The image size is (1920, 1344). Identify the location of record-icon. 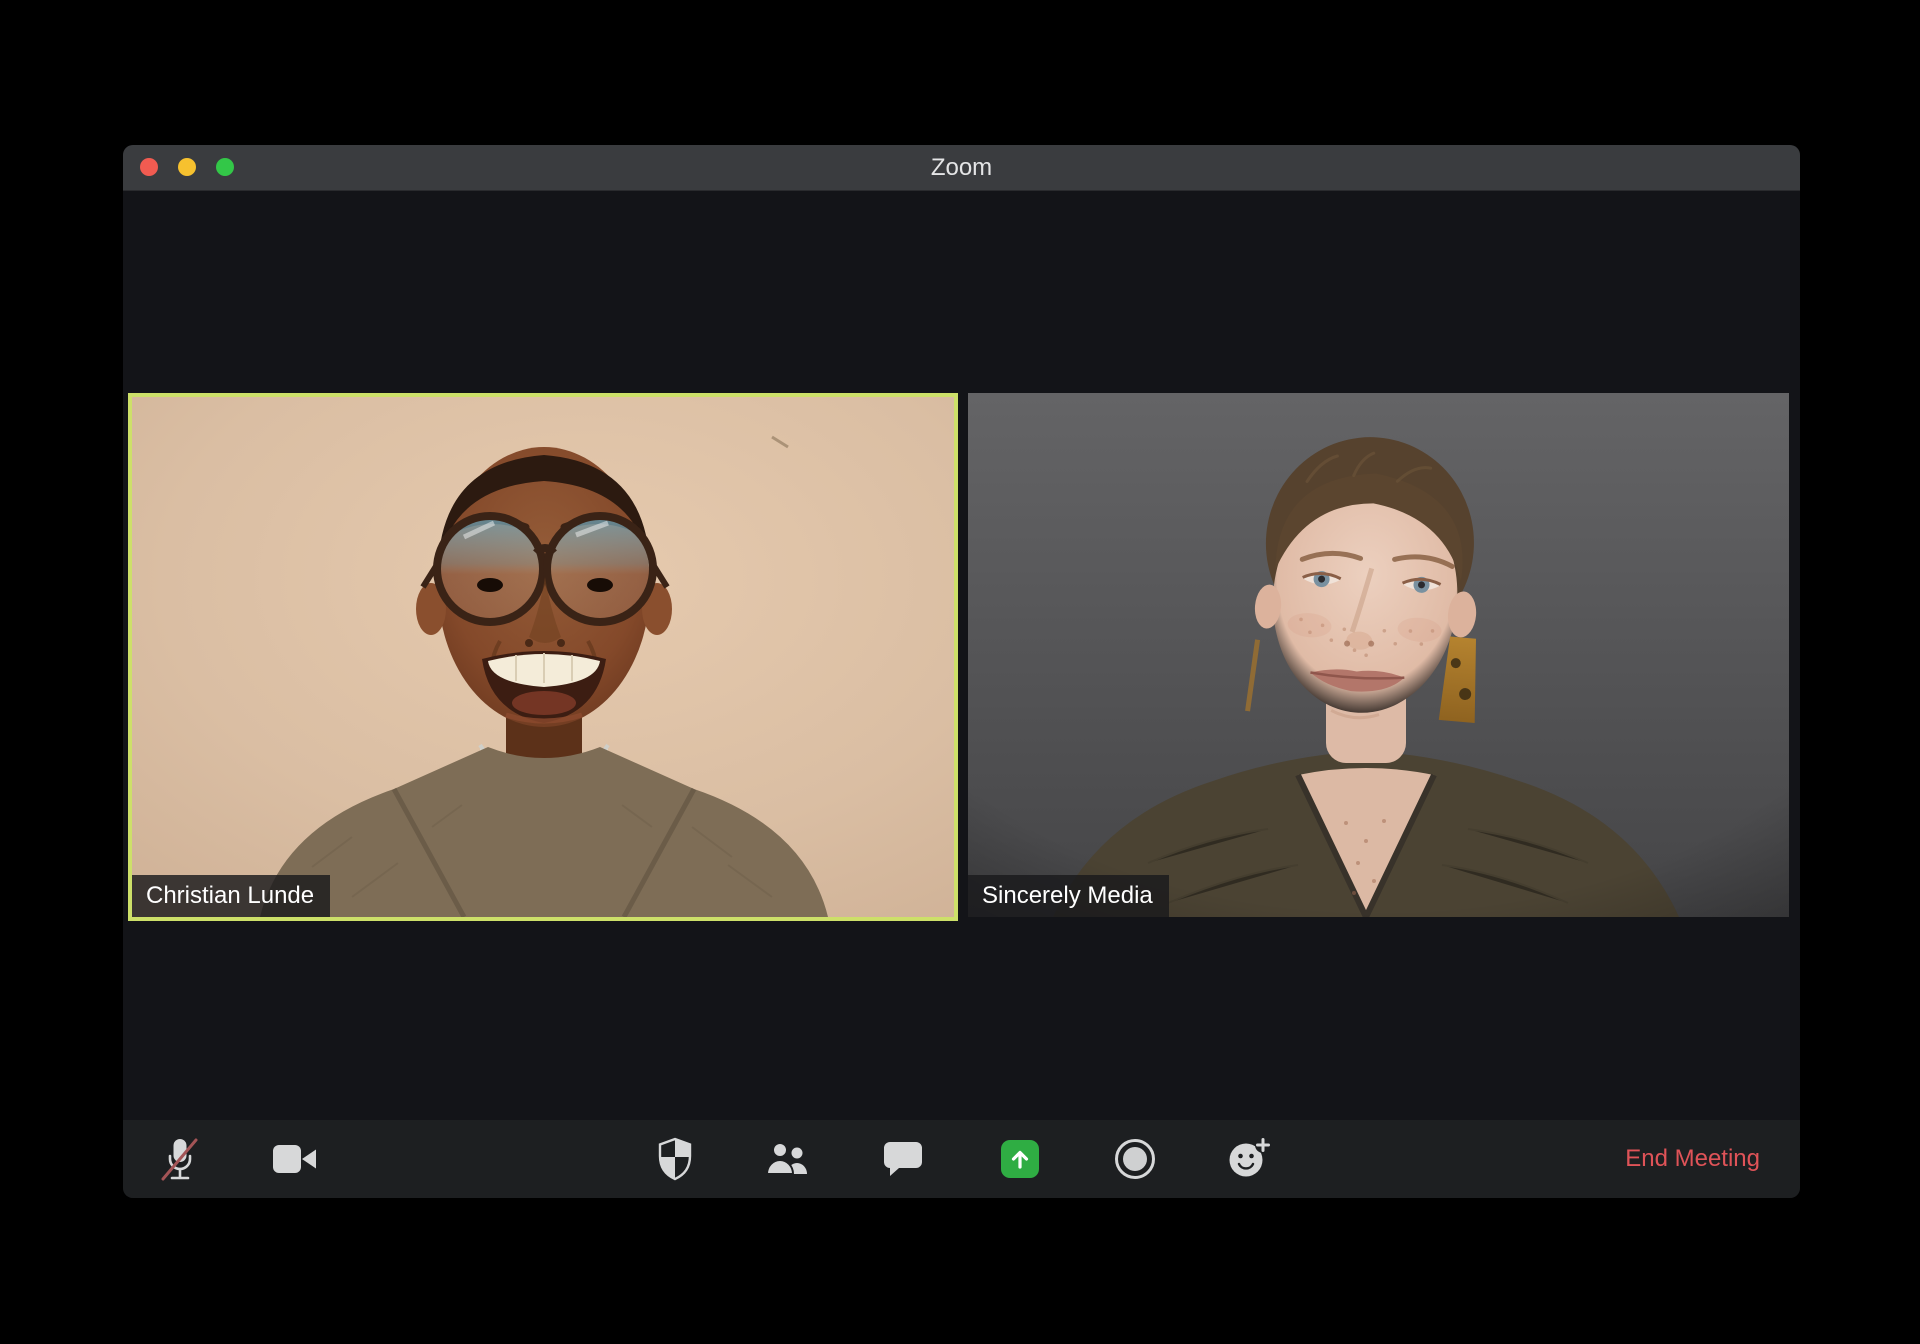
(1135, 1159).